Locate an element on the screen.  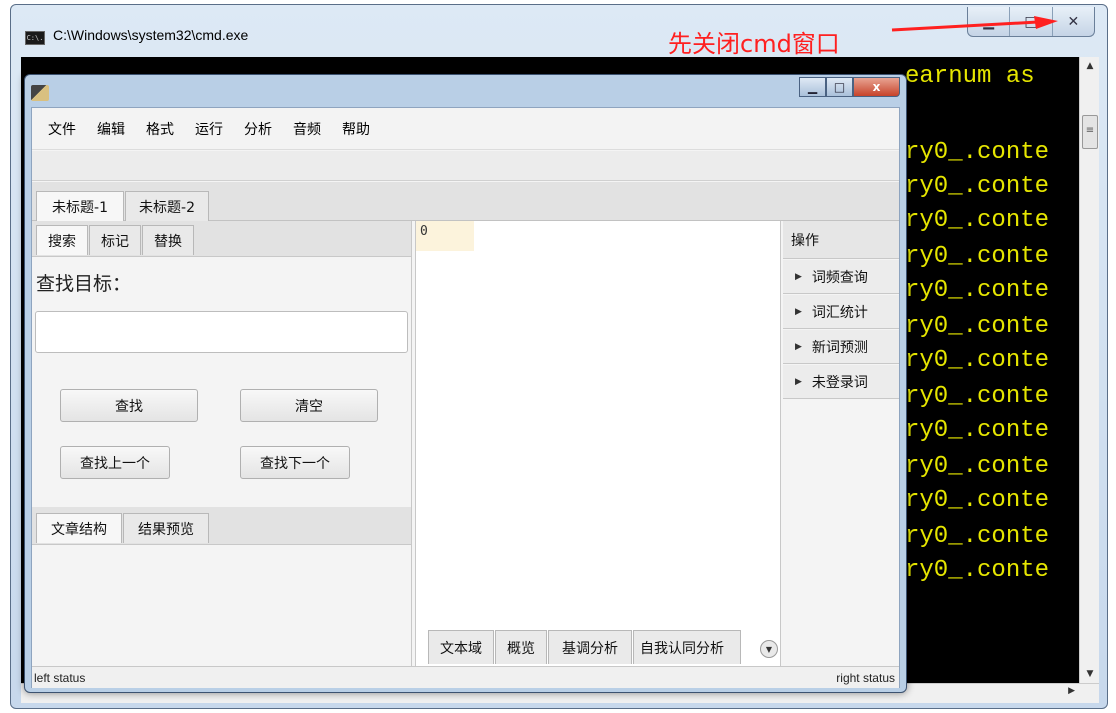
toolbar is located at coordinates (465, 166).